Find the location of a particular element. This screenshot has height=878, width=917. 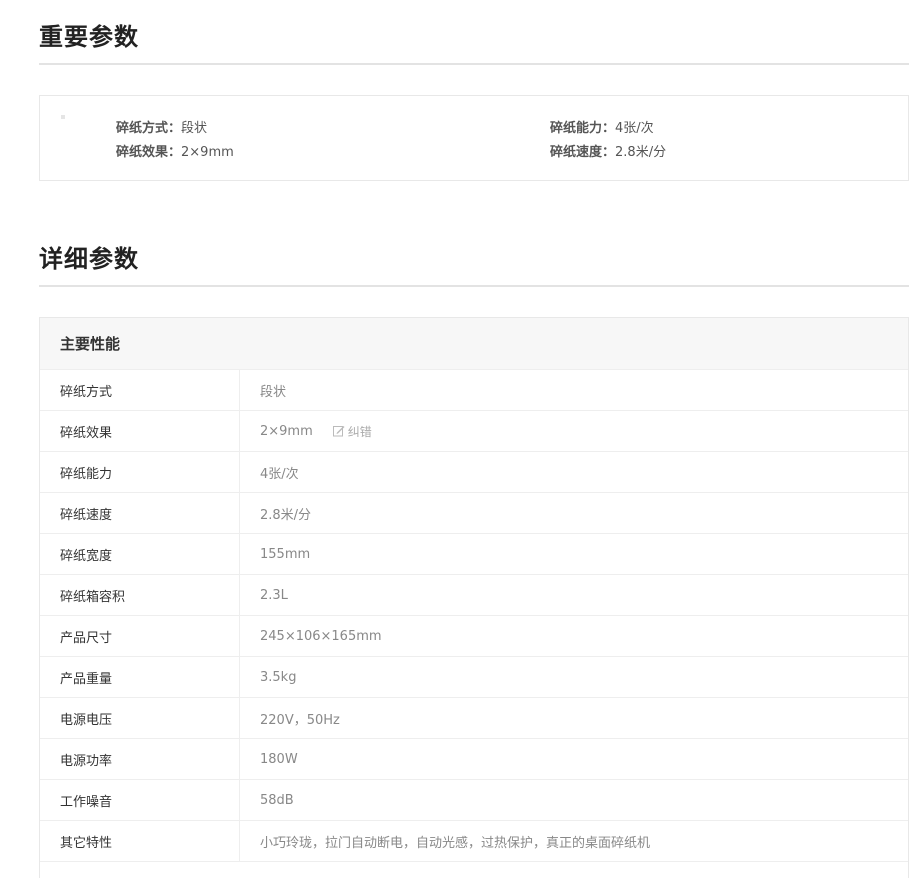

param-name: 产品重量 is located at coordinates (140, 677).